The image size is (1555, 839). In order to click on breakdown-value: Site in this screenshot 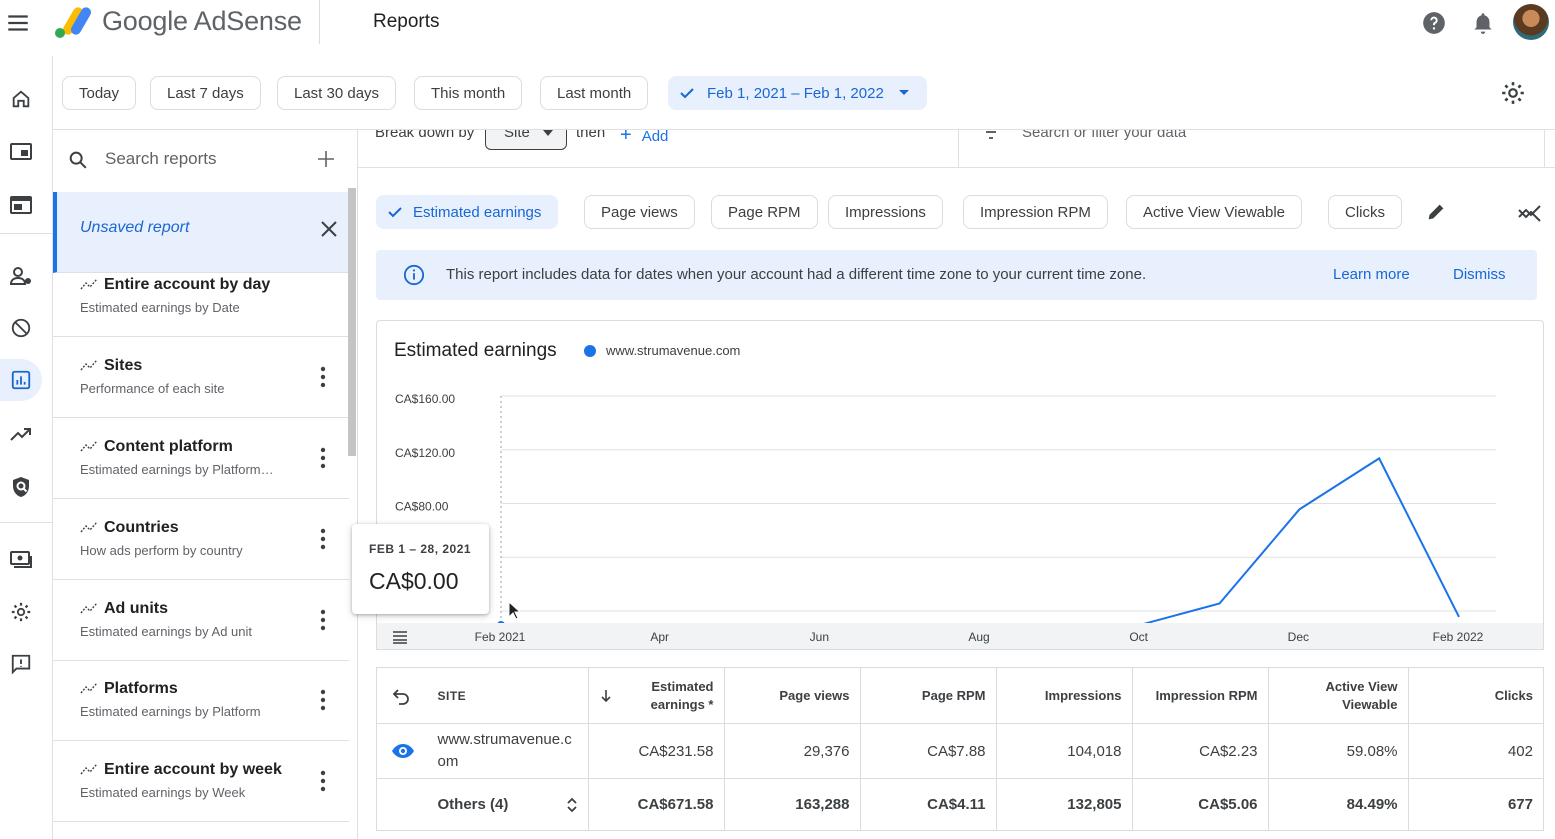, I will do `click(517, 135)`.